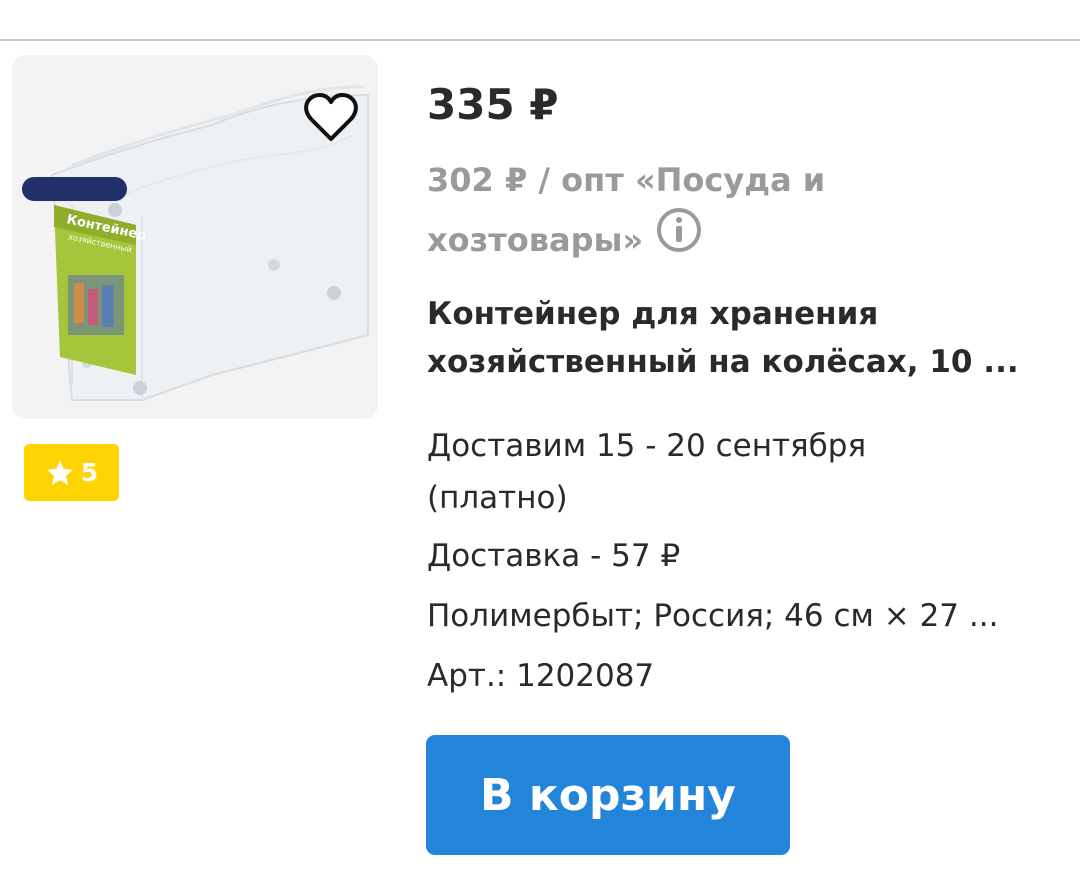  Describe the element at coordinates (195, 237) in the screenshot. I see `product-image: Контейнер хозяйственный` at that location.